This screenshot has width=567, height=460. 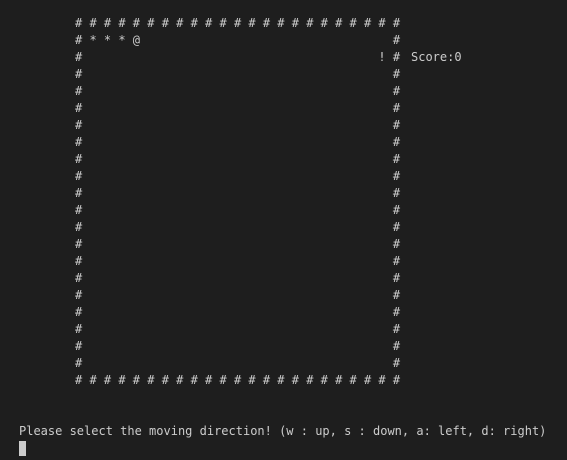 What do you see at coordinates (436, 57) in the screenshot?
I see `score-display: Score:0` at bounding box center [436, 57].